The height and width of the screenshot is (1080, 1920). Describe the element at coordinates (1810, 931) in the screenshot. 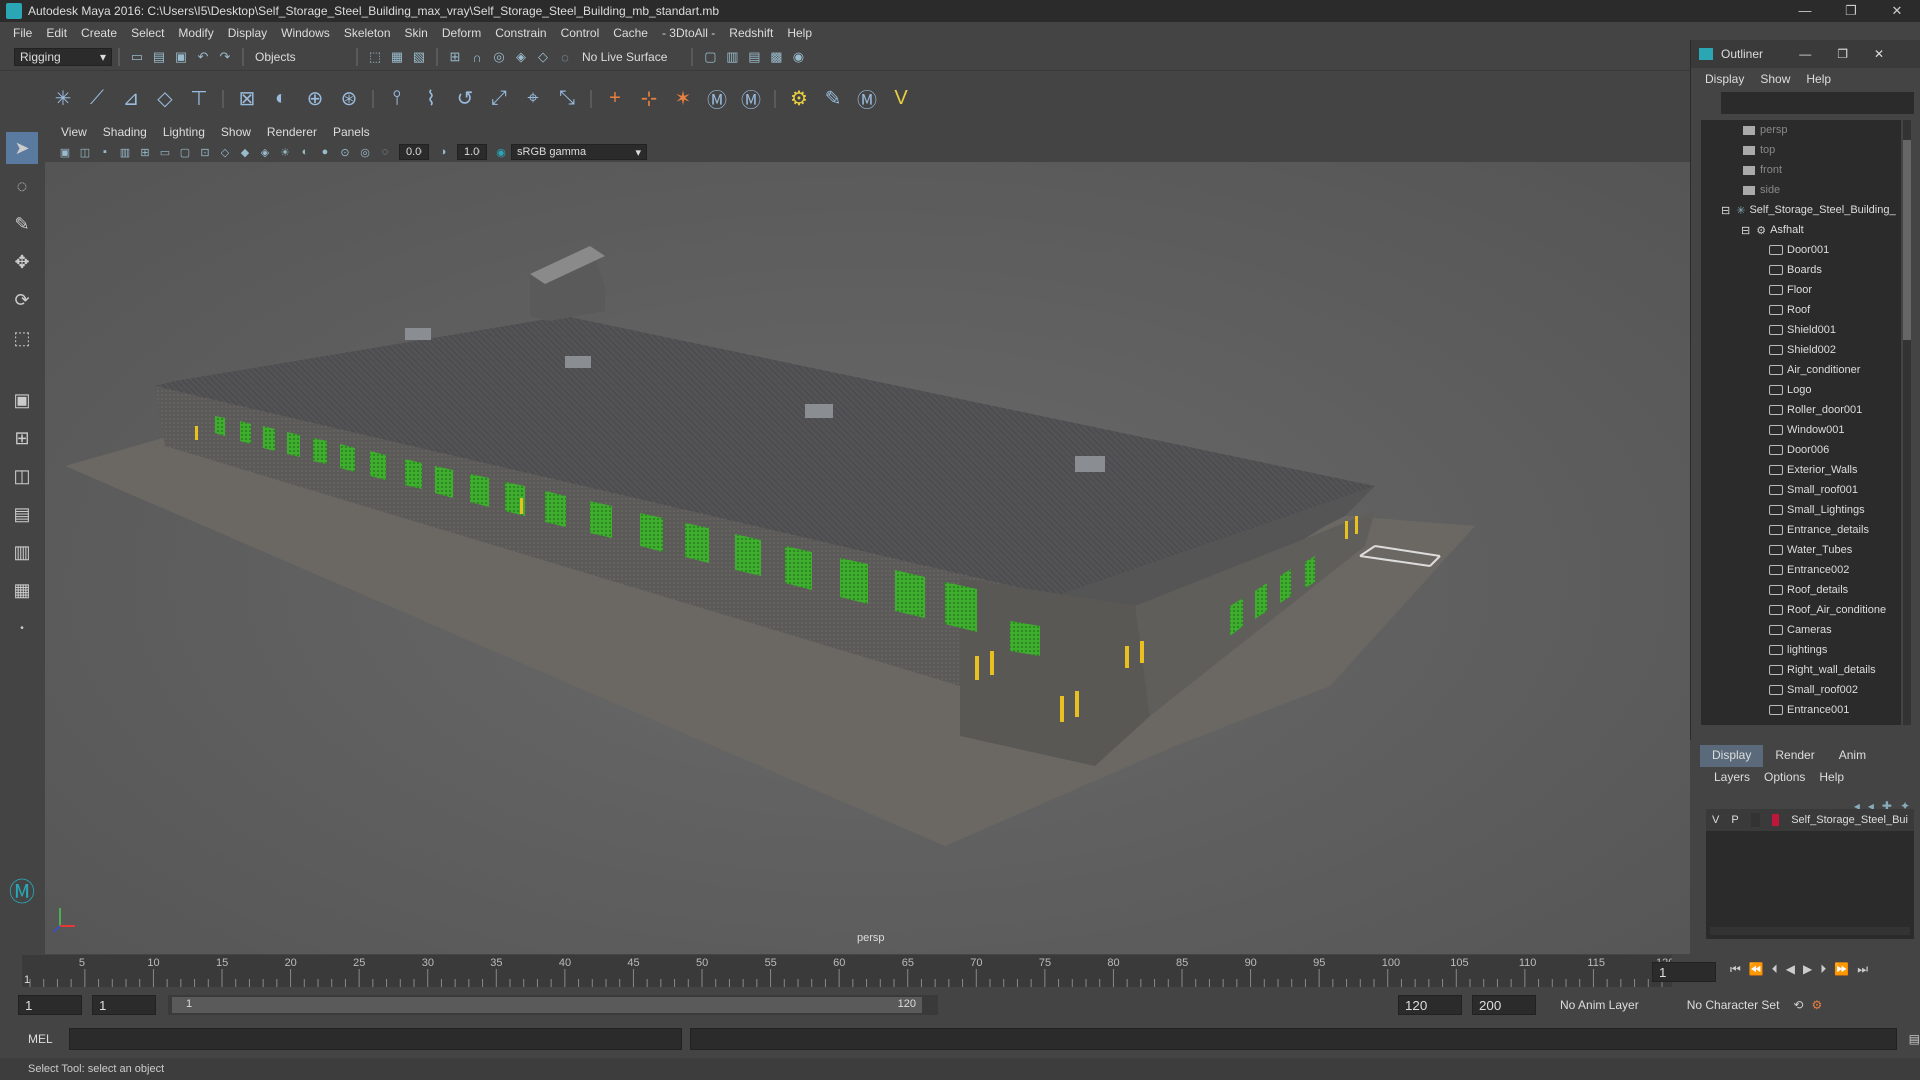

I see `layer-scrollbar` at that location.